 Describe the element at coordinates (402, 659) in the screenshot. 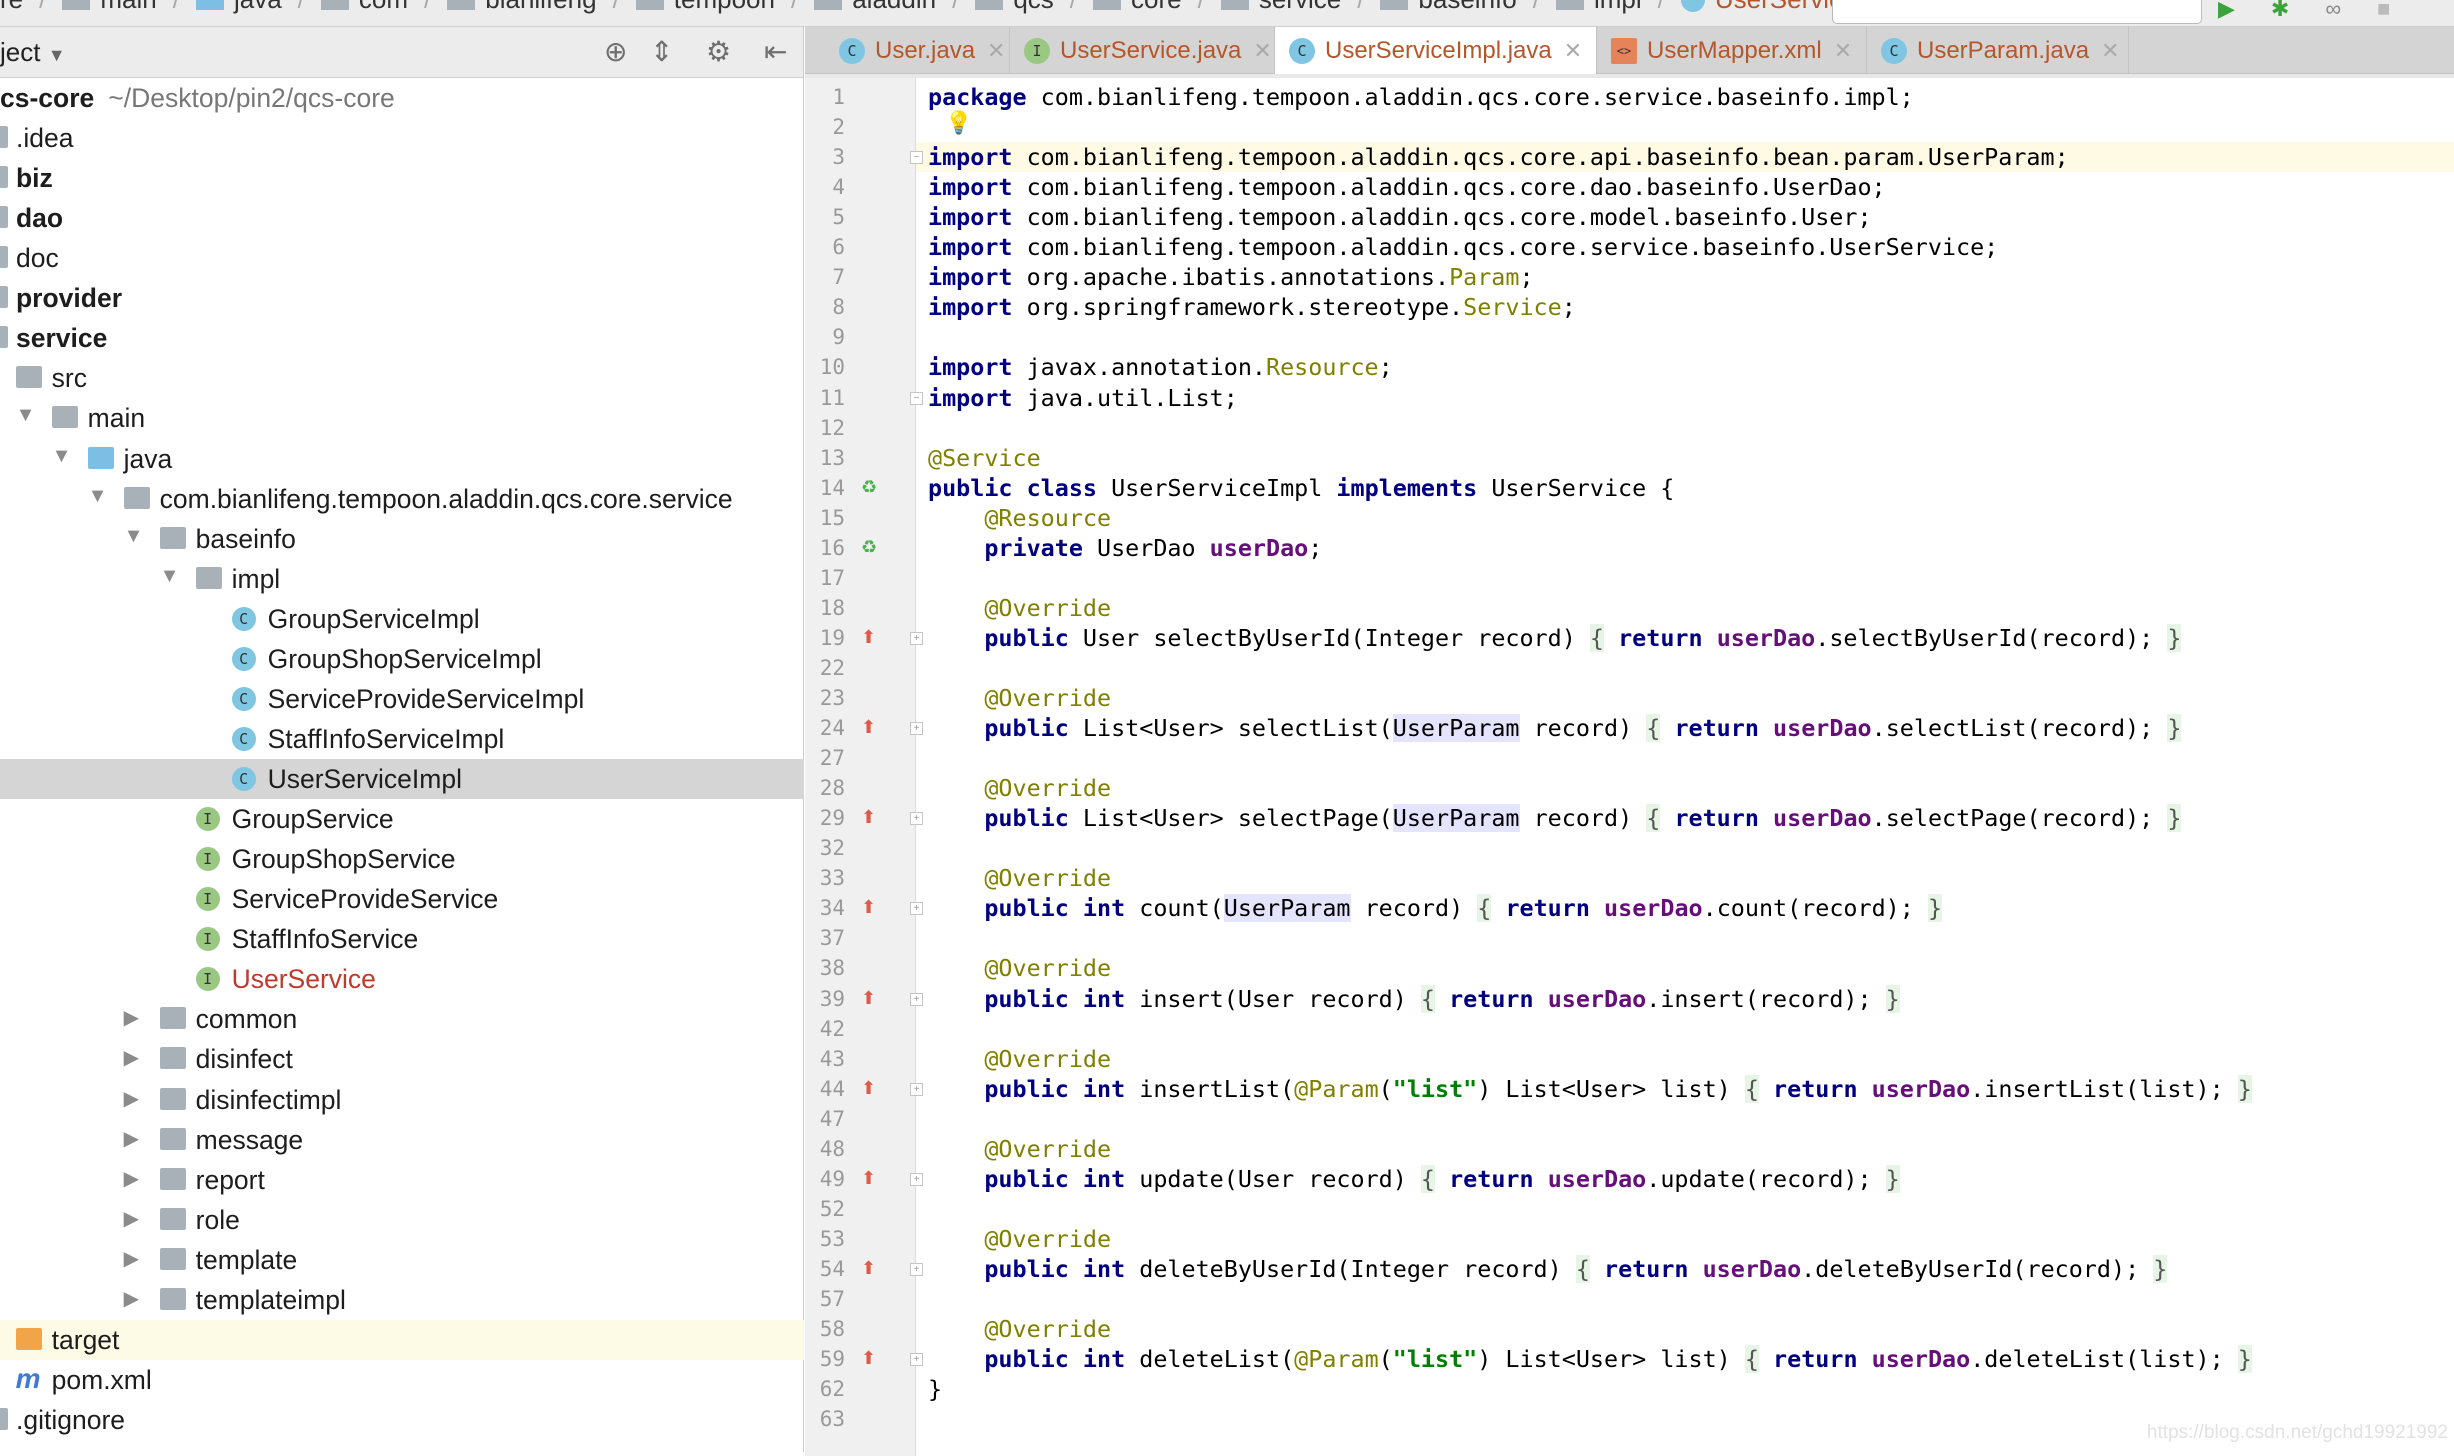

I see `tree-item: C GroupShopServiceImpl` at that location.